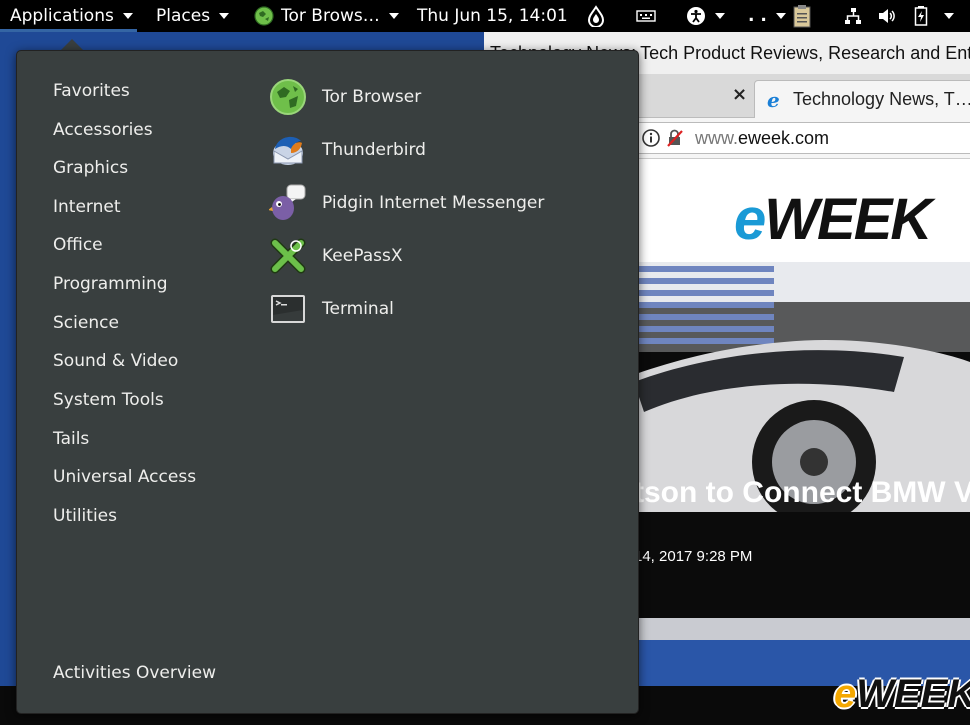 This screenshot has height=725, width=970. What do you see at coordinates (288, 256) in the screenshot?
I see `keepassx-icon` at bounding box center [288, 256].